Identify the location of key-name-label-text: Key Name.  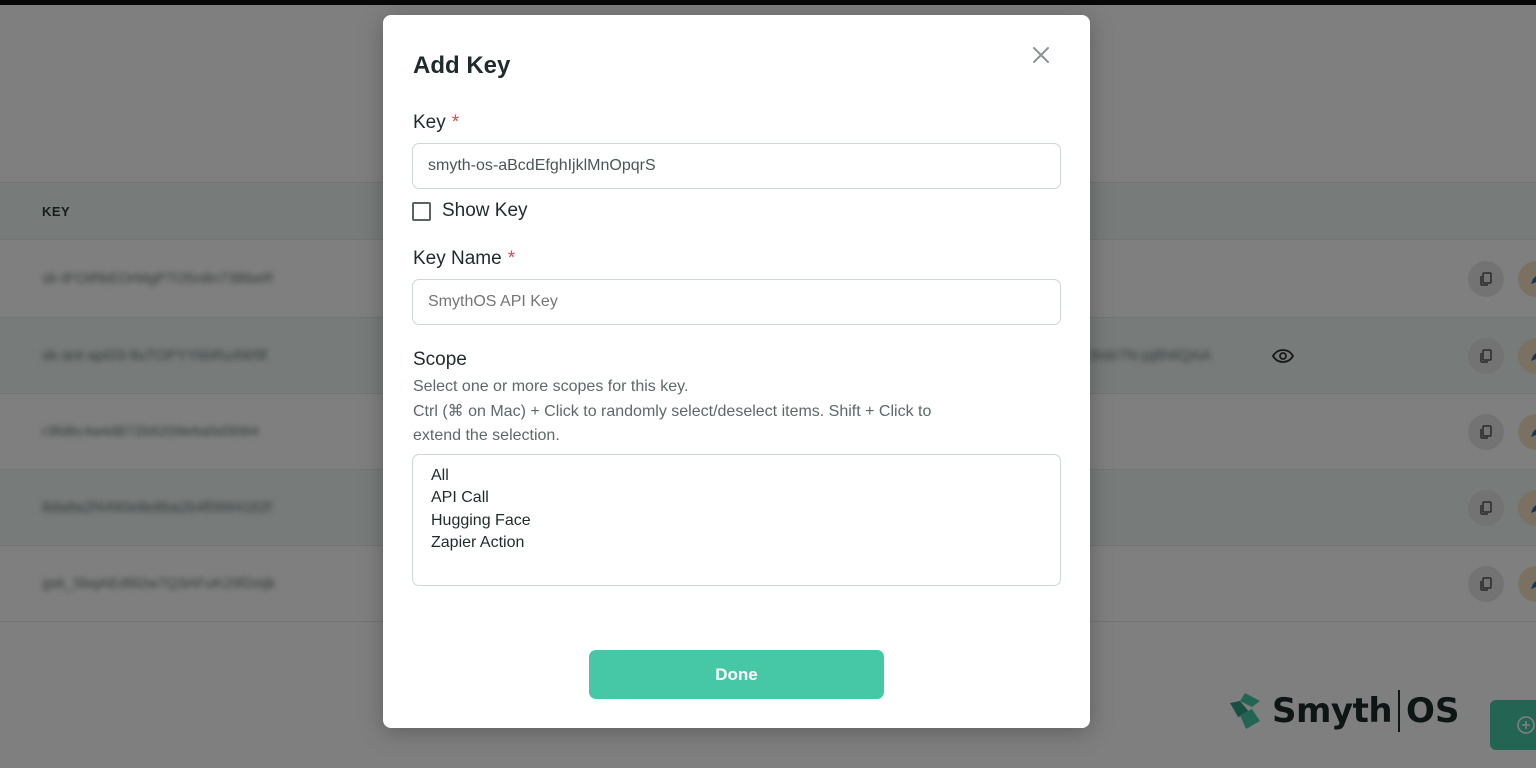
(457, 258).